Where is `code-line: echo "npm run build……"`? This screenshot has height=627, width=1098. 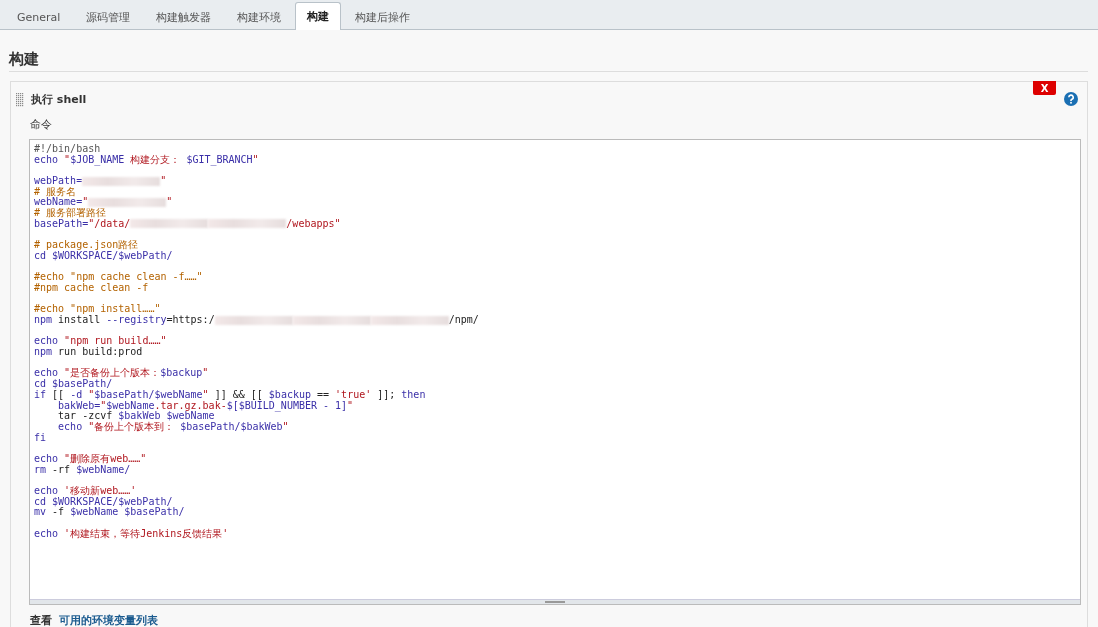 code-line: echo "npm run build……" is located at coordinates (101, 342).